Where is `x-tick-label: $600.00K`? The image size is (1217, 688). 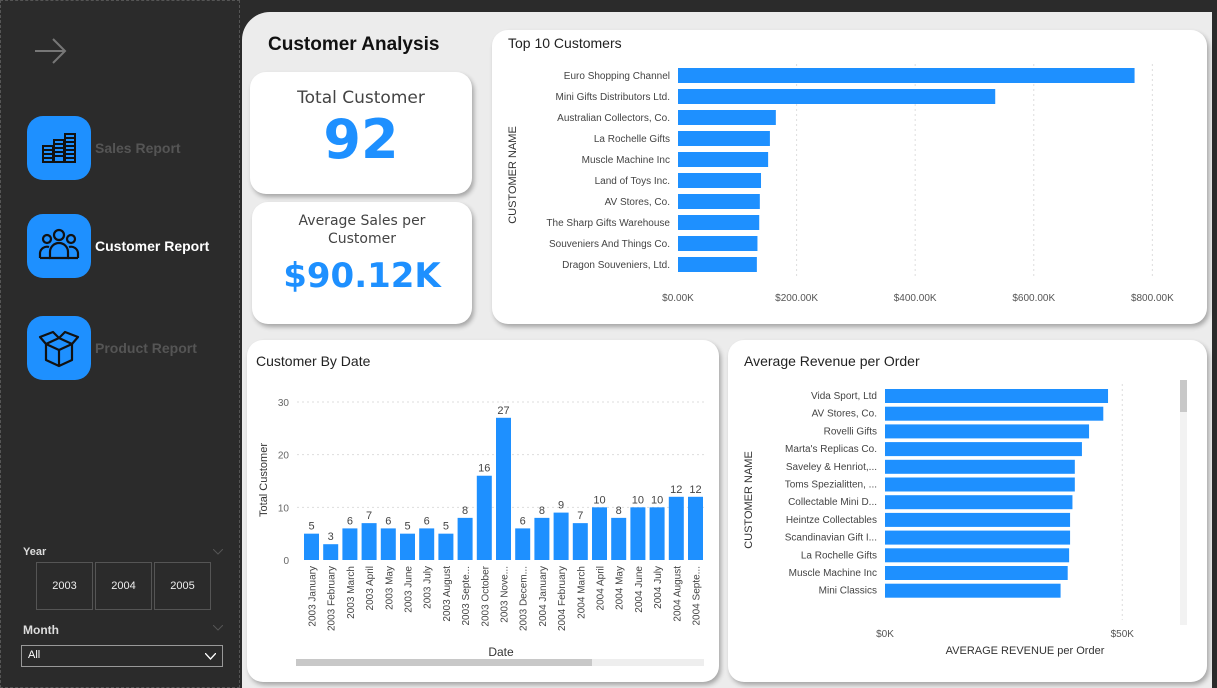
x-tick-label: $600.00K is located at coordinates (1033, 298).